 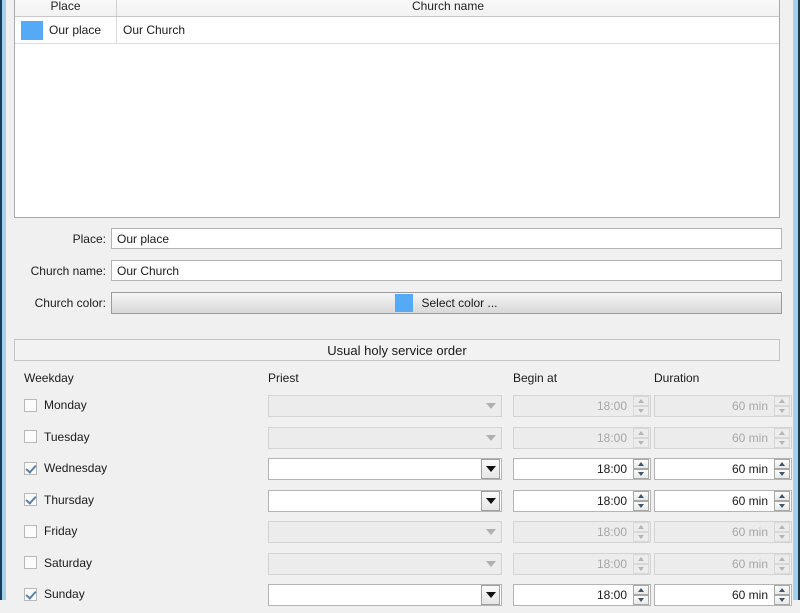 I want to click on begin-at-spinner-thursday: 18:00, so click(x=582, y=500).